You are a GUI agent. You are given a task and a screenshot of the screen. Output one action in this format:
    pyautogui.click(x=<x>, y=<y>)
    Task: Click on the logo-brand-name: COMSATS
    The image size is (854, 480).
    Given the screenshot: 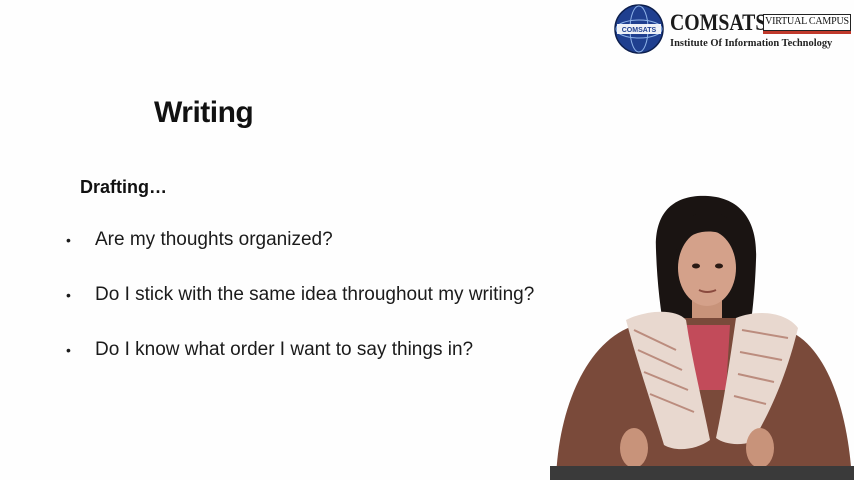 What is the action you would take?
    pyautogui.click(x=718, y=22)
    